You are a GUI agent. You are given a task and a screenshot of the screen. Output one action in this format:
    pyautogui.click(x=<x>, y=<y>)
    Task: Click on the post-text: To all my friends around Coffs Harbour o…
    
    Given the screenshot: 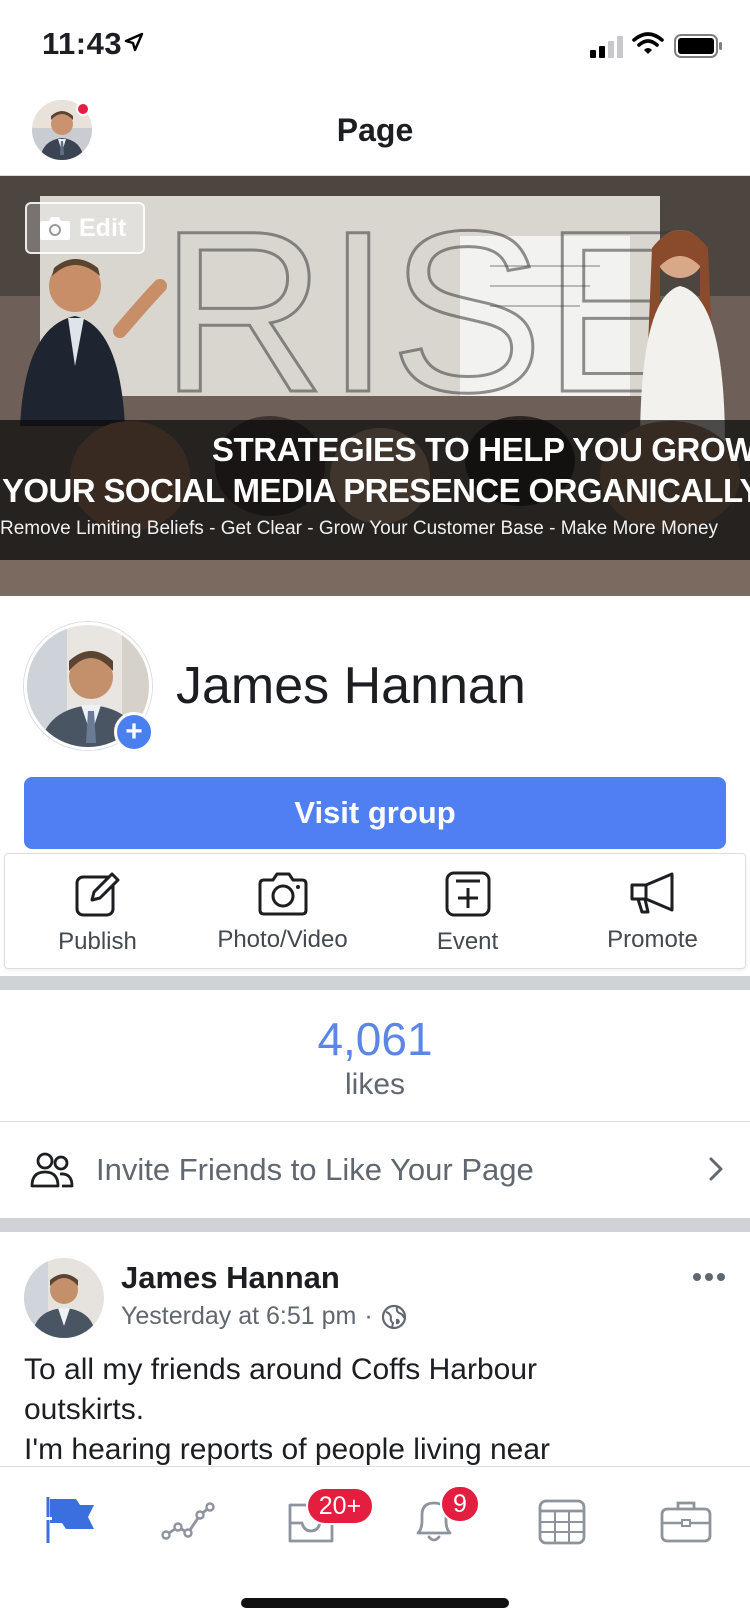 What is the action you would take?
    pyautogui.click(x=374, y=1410)
    